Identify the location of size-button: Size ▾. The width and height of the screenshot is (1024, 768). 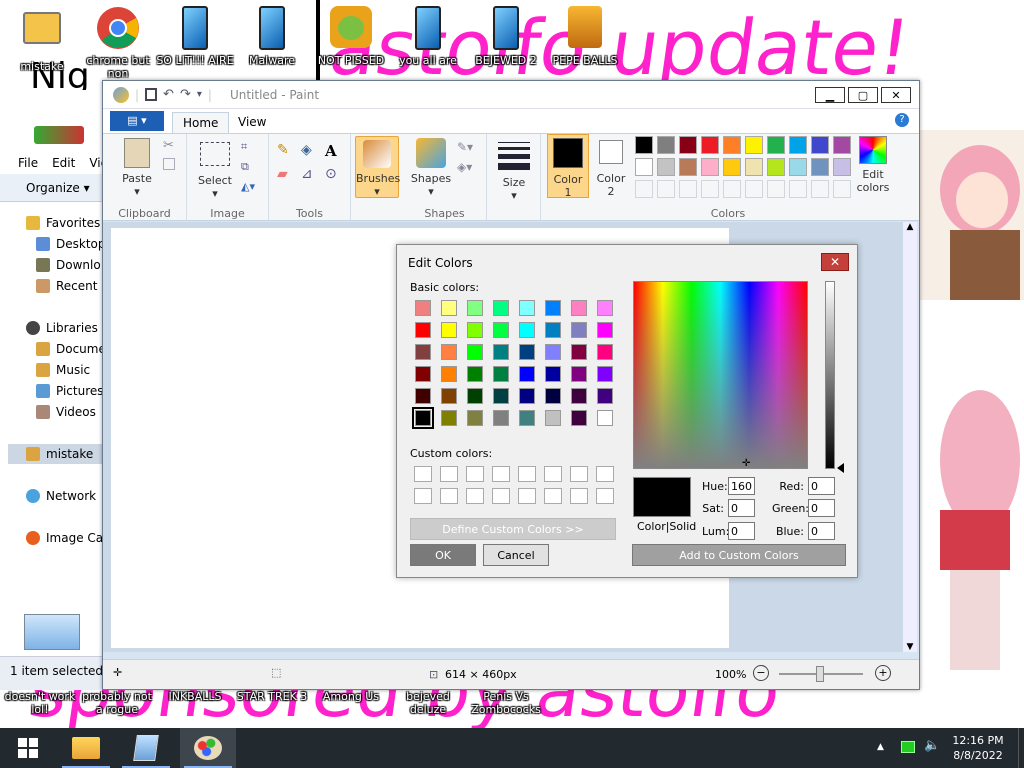
(514, 170).